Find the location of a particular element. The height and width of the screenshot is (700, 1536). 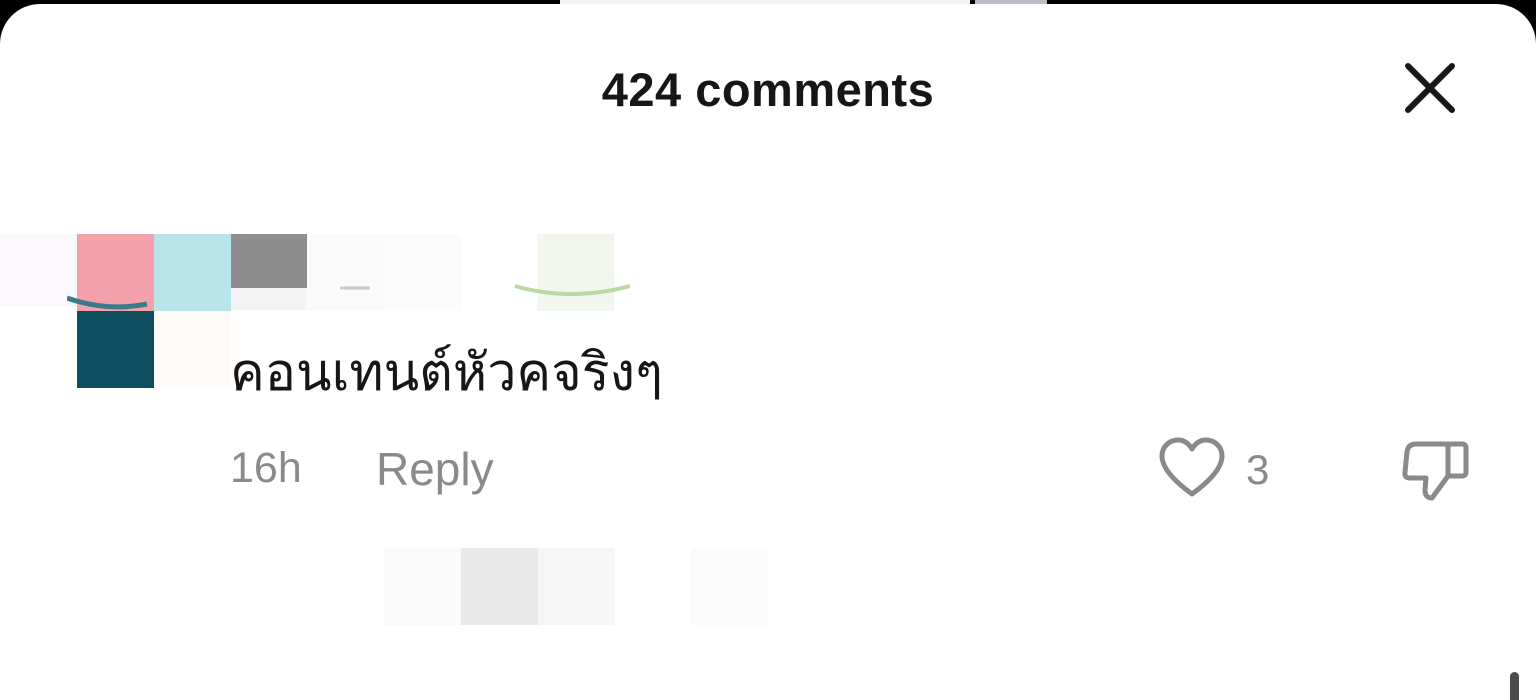

comment-text: คอนเทนต์หัวคจริงๆ is located at coordinates (446, 373).